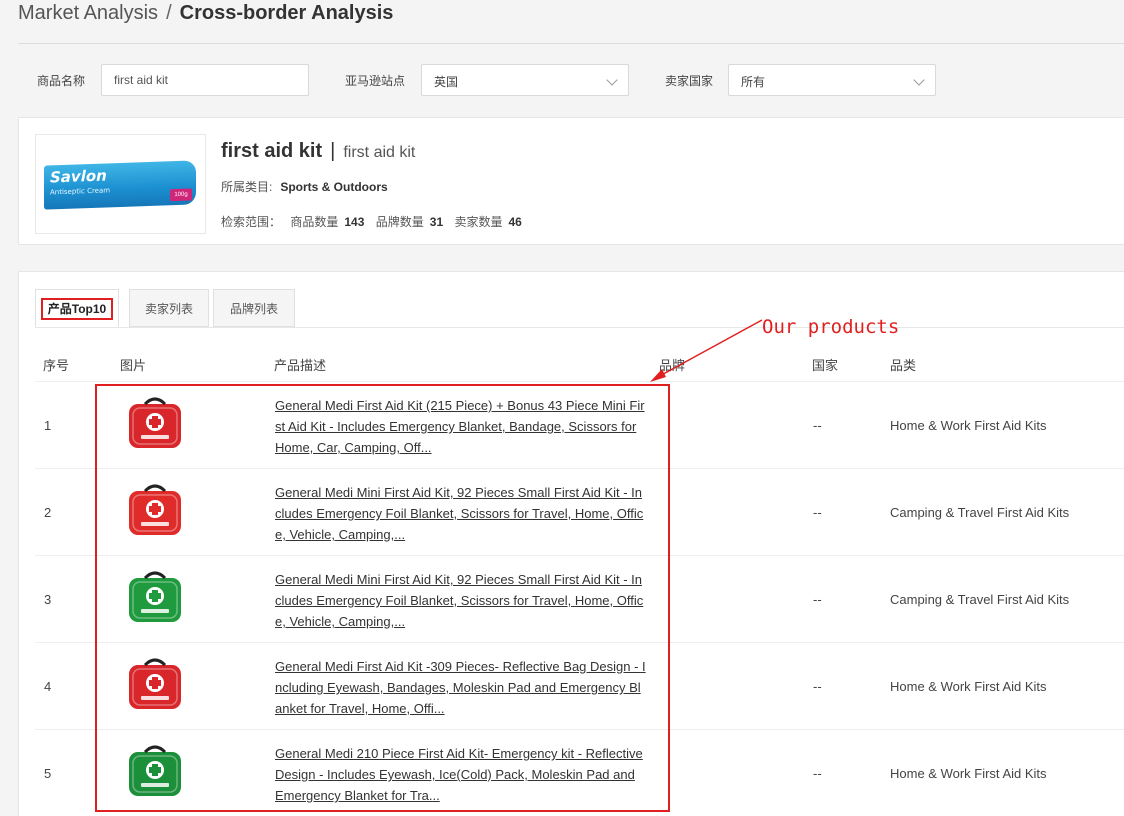 This screenshot has width=1124, height=816. What do you see at coordinates (48, 599) in the screenshot?
I see `row-index: 3` at bounding box center [48, 599].